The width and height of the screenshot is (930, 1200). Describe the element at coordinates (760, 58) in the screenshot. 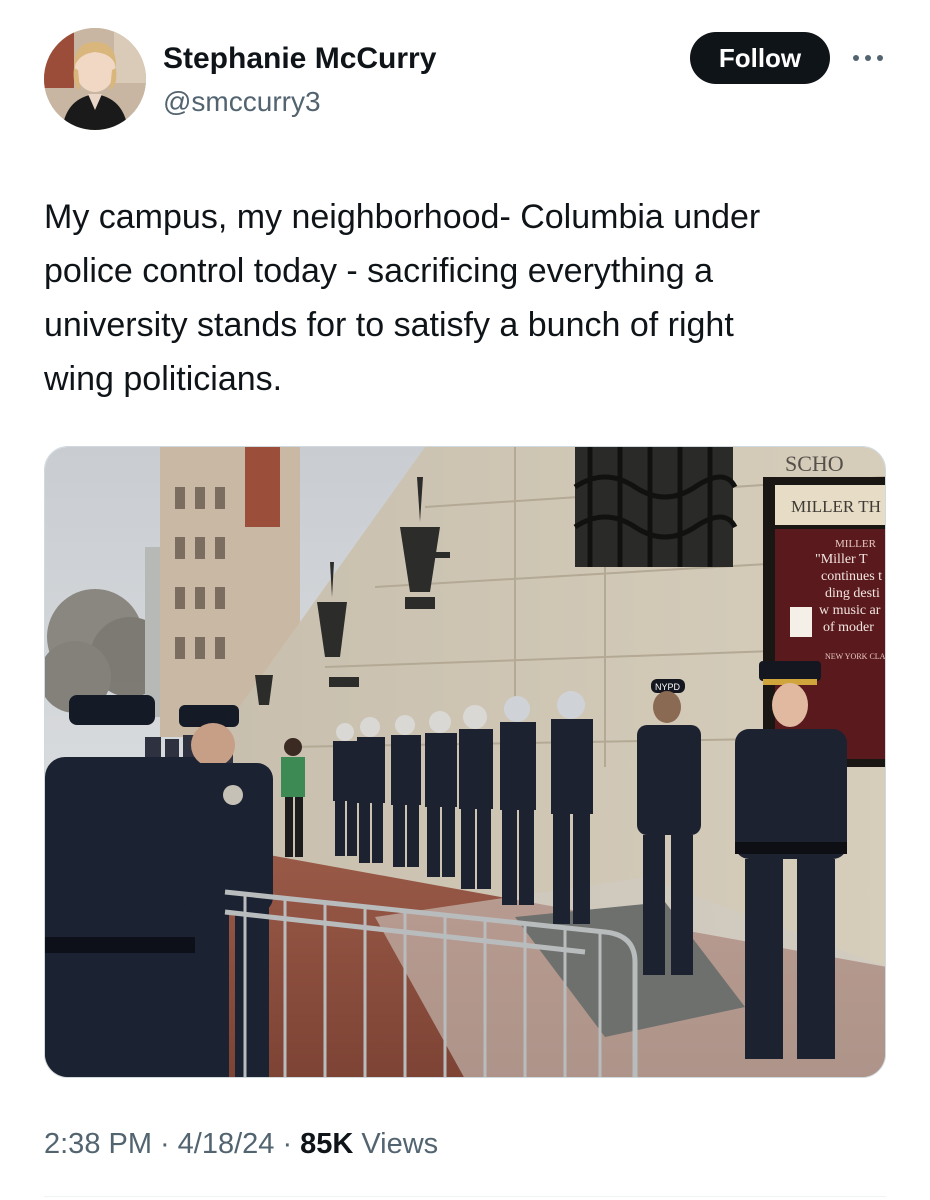

I see `follow-button: Follow` at that location.